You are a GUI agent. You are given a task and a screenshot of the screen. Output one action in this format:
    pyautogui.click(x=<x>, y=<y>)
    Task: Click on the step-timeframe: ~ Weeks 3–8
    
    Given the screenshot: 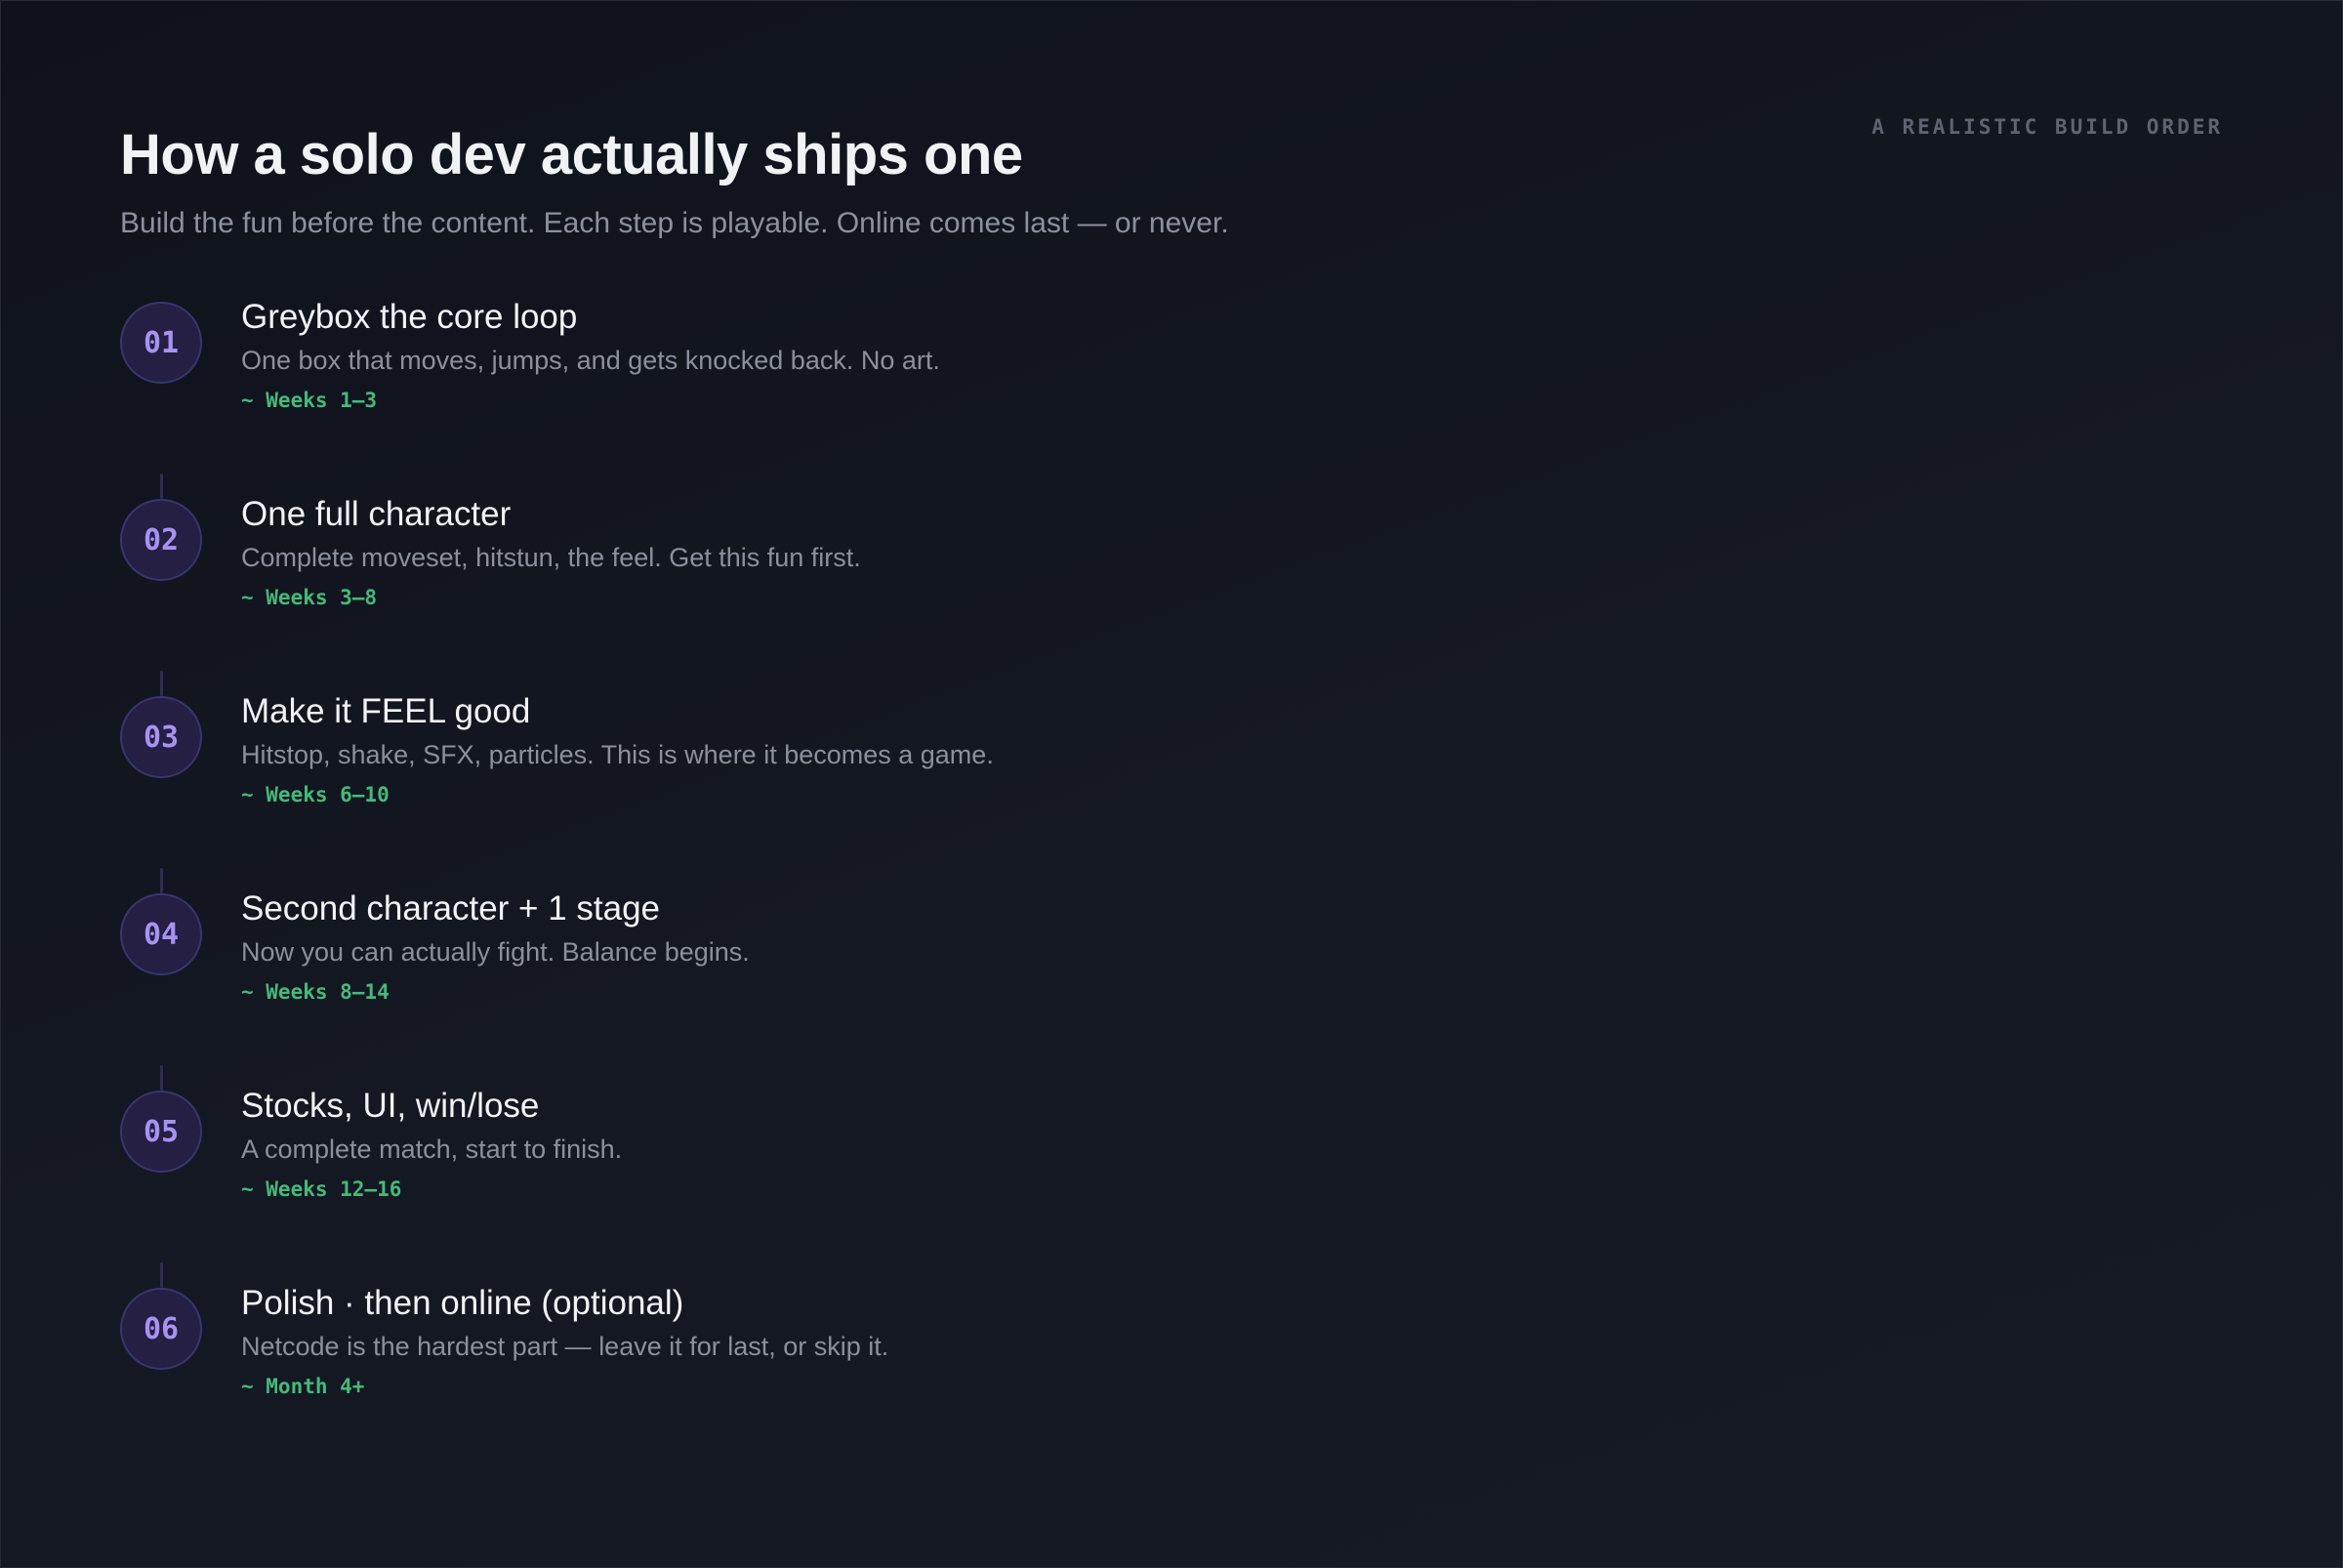 What is the action you would take?
    pyautogui.click(x=309, y=597)
    